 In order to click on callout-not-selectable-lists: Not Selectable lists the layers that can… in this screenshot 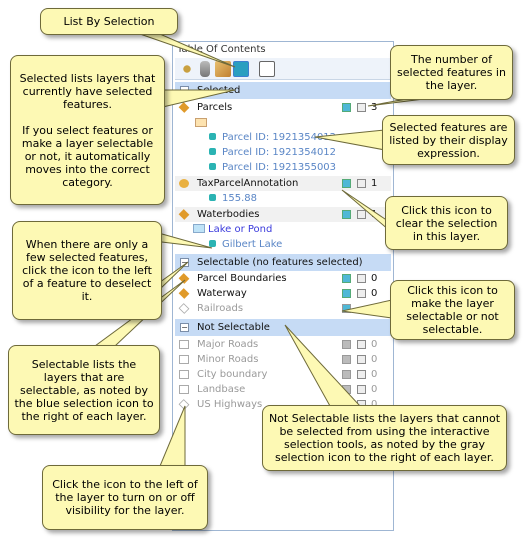, I will do `click(384, 438)`.